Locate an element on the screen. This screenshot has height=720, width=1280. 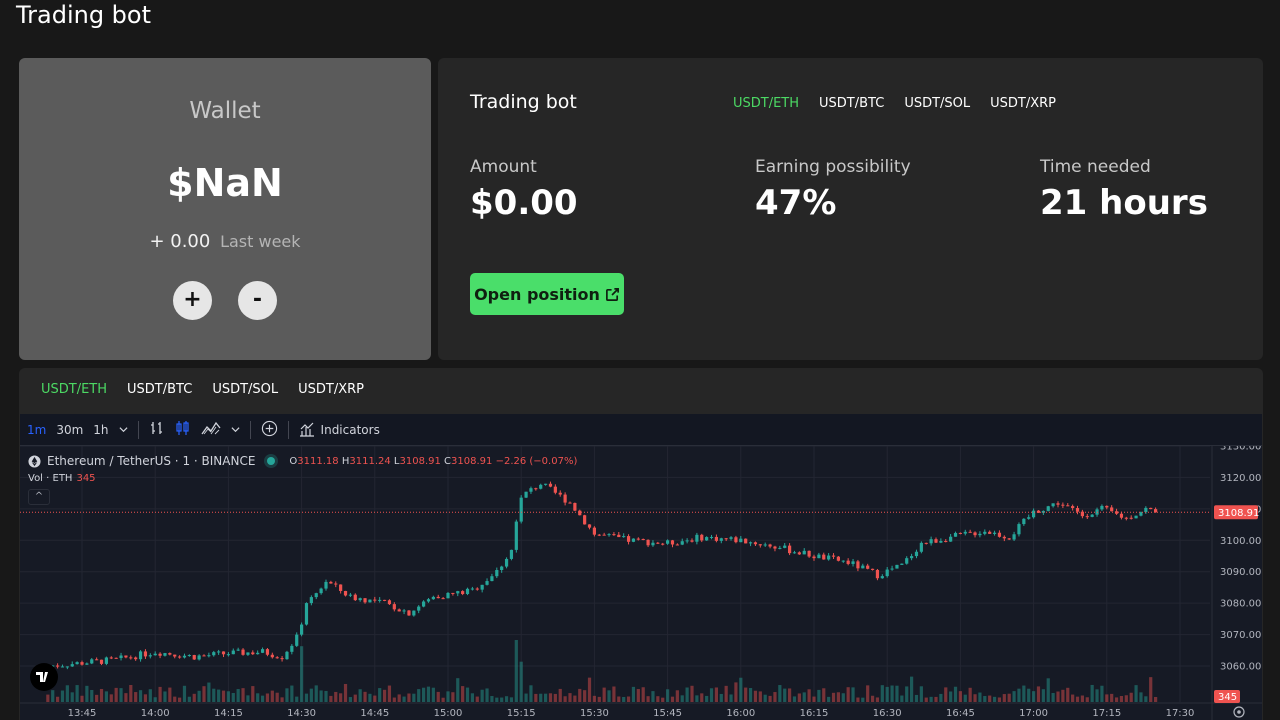
deposit-button: + is located at coordinates (192, 300).